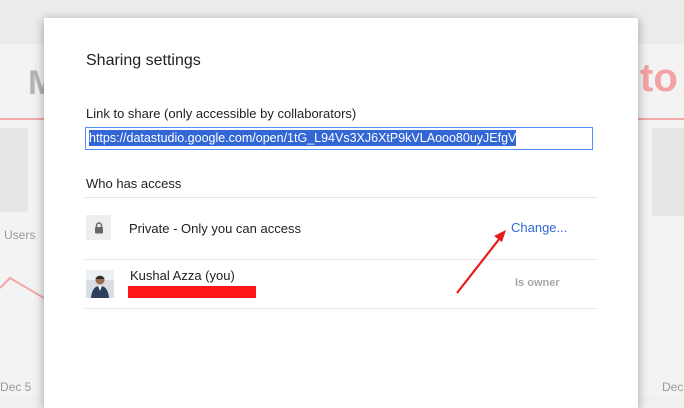  What do you see at coordinates (481, 262) in the screenshot?
I see `annotation-arrow` at bounding box center [481, 262].